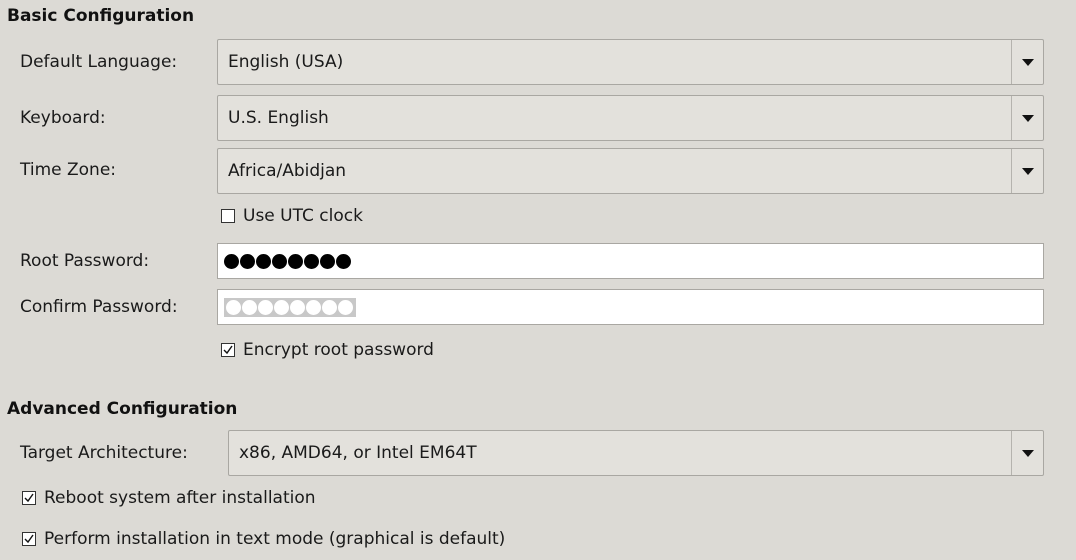 This screenshot has width=1076, height=560. Describe the element at coordinates (104, 453) in the screenshot. I see `target-architecture-label: Target Architecture:` at that location.